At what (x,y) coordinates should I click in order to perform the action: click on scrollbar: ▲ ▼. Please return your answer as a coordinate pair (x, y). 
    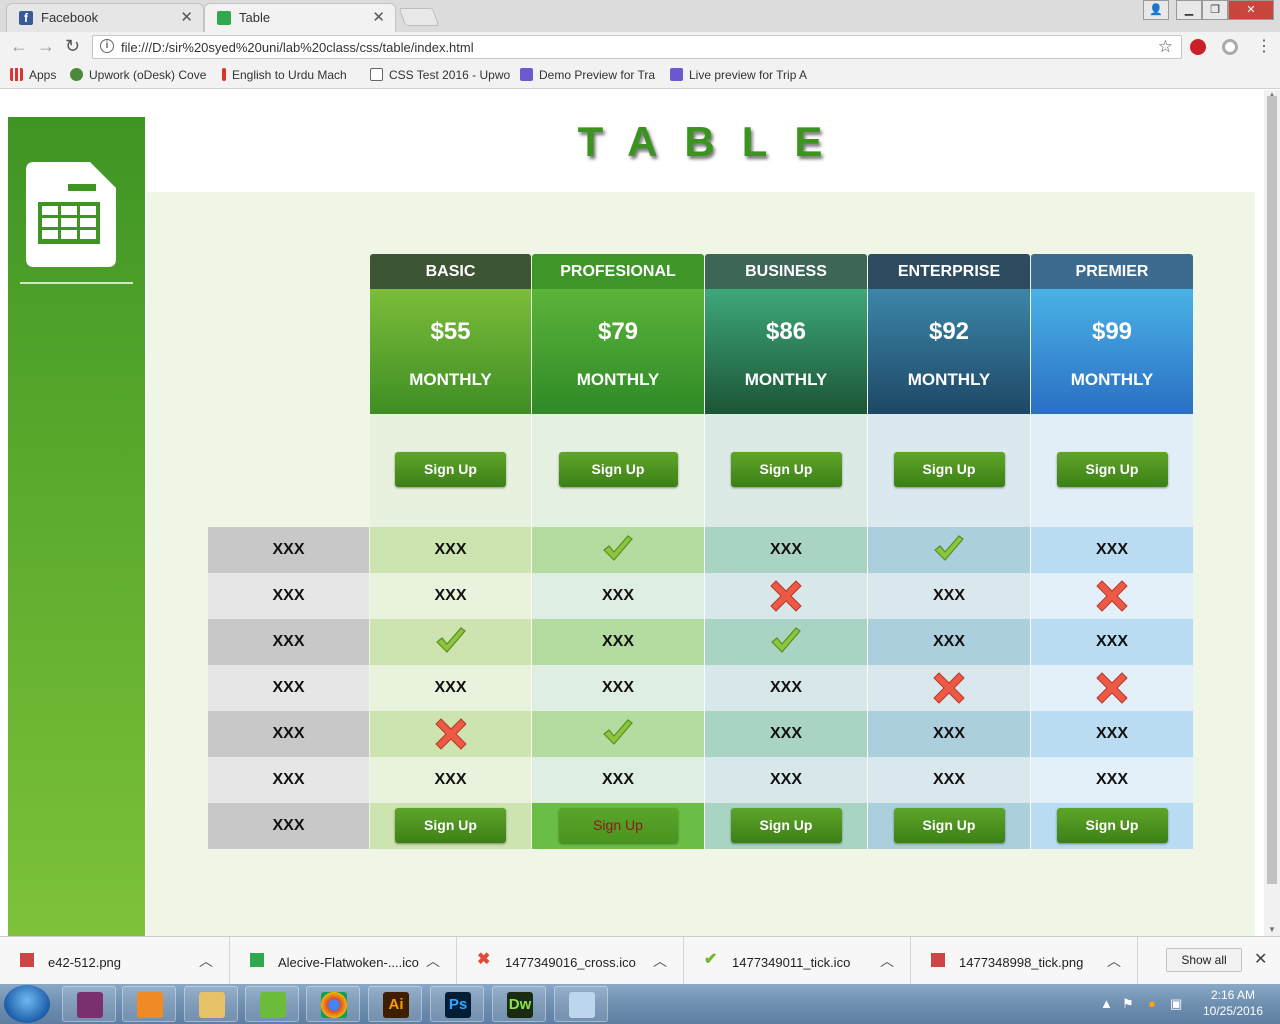
    Looking at the image, I should click on (1272, 513).